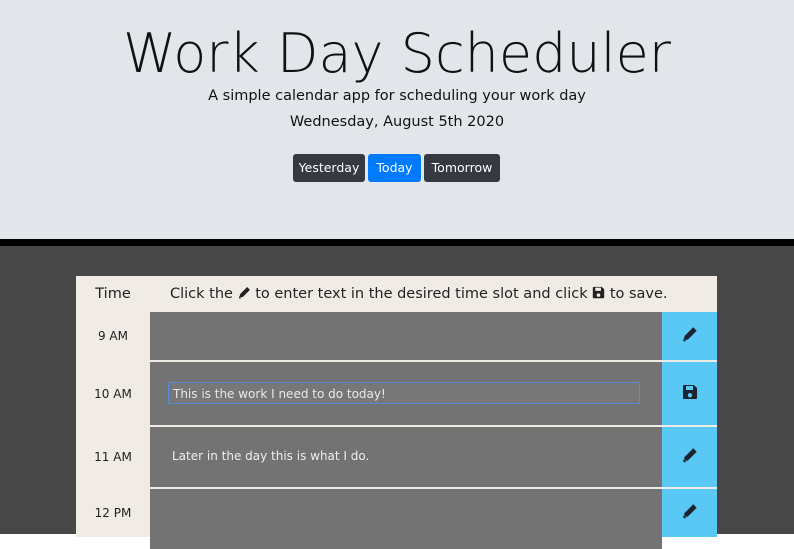 The image size is (794, 549). Describe the element at coordinates (113, 393) in the screenshot. I see `hour-label: 10 AM` at that location.